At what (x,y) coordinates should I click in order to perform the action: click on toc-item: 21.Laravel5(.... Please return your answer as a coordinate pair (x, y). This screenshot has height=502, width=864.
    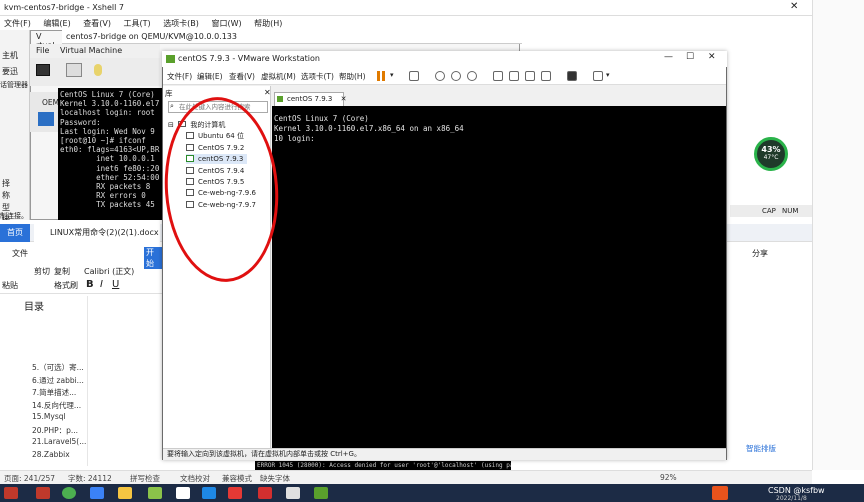
    Looking at the image, I should click on (59, 441).